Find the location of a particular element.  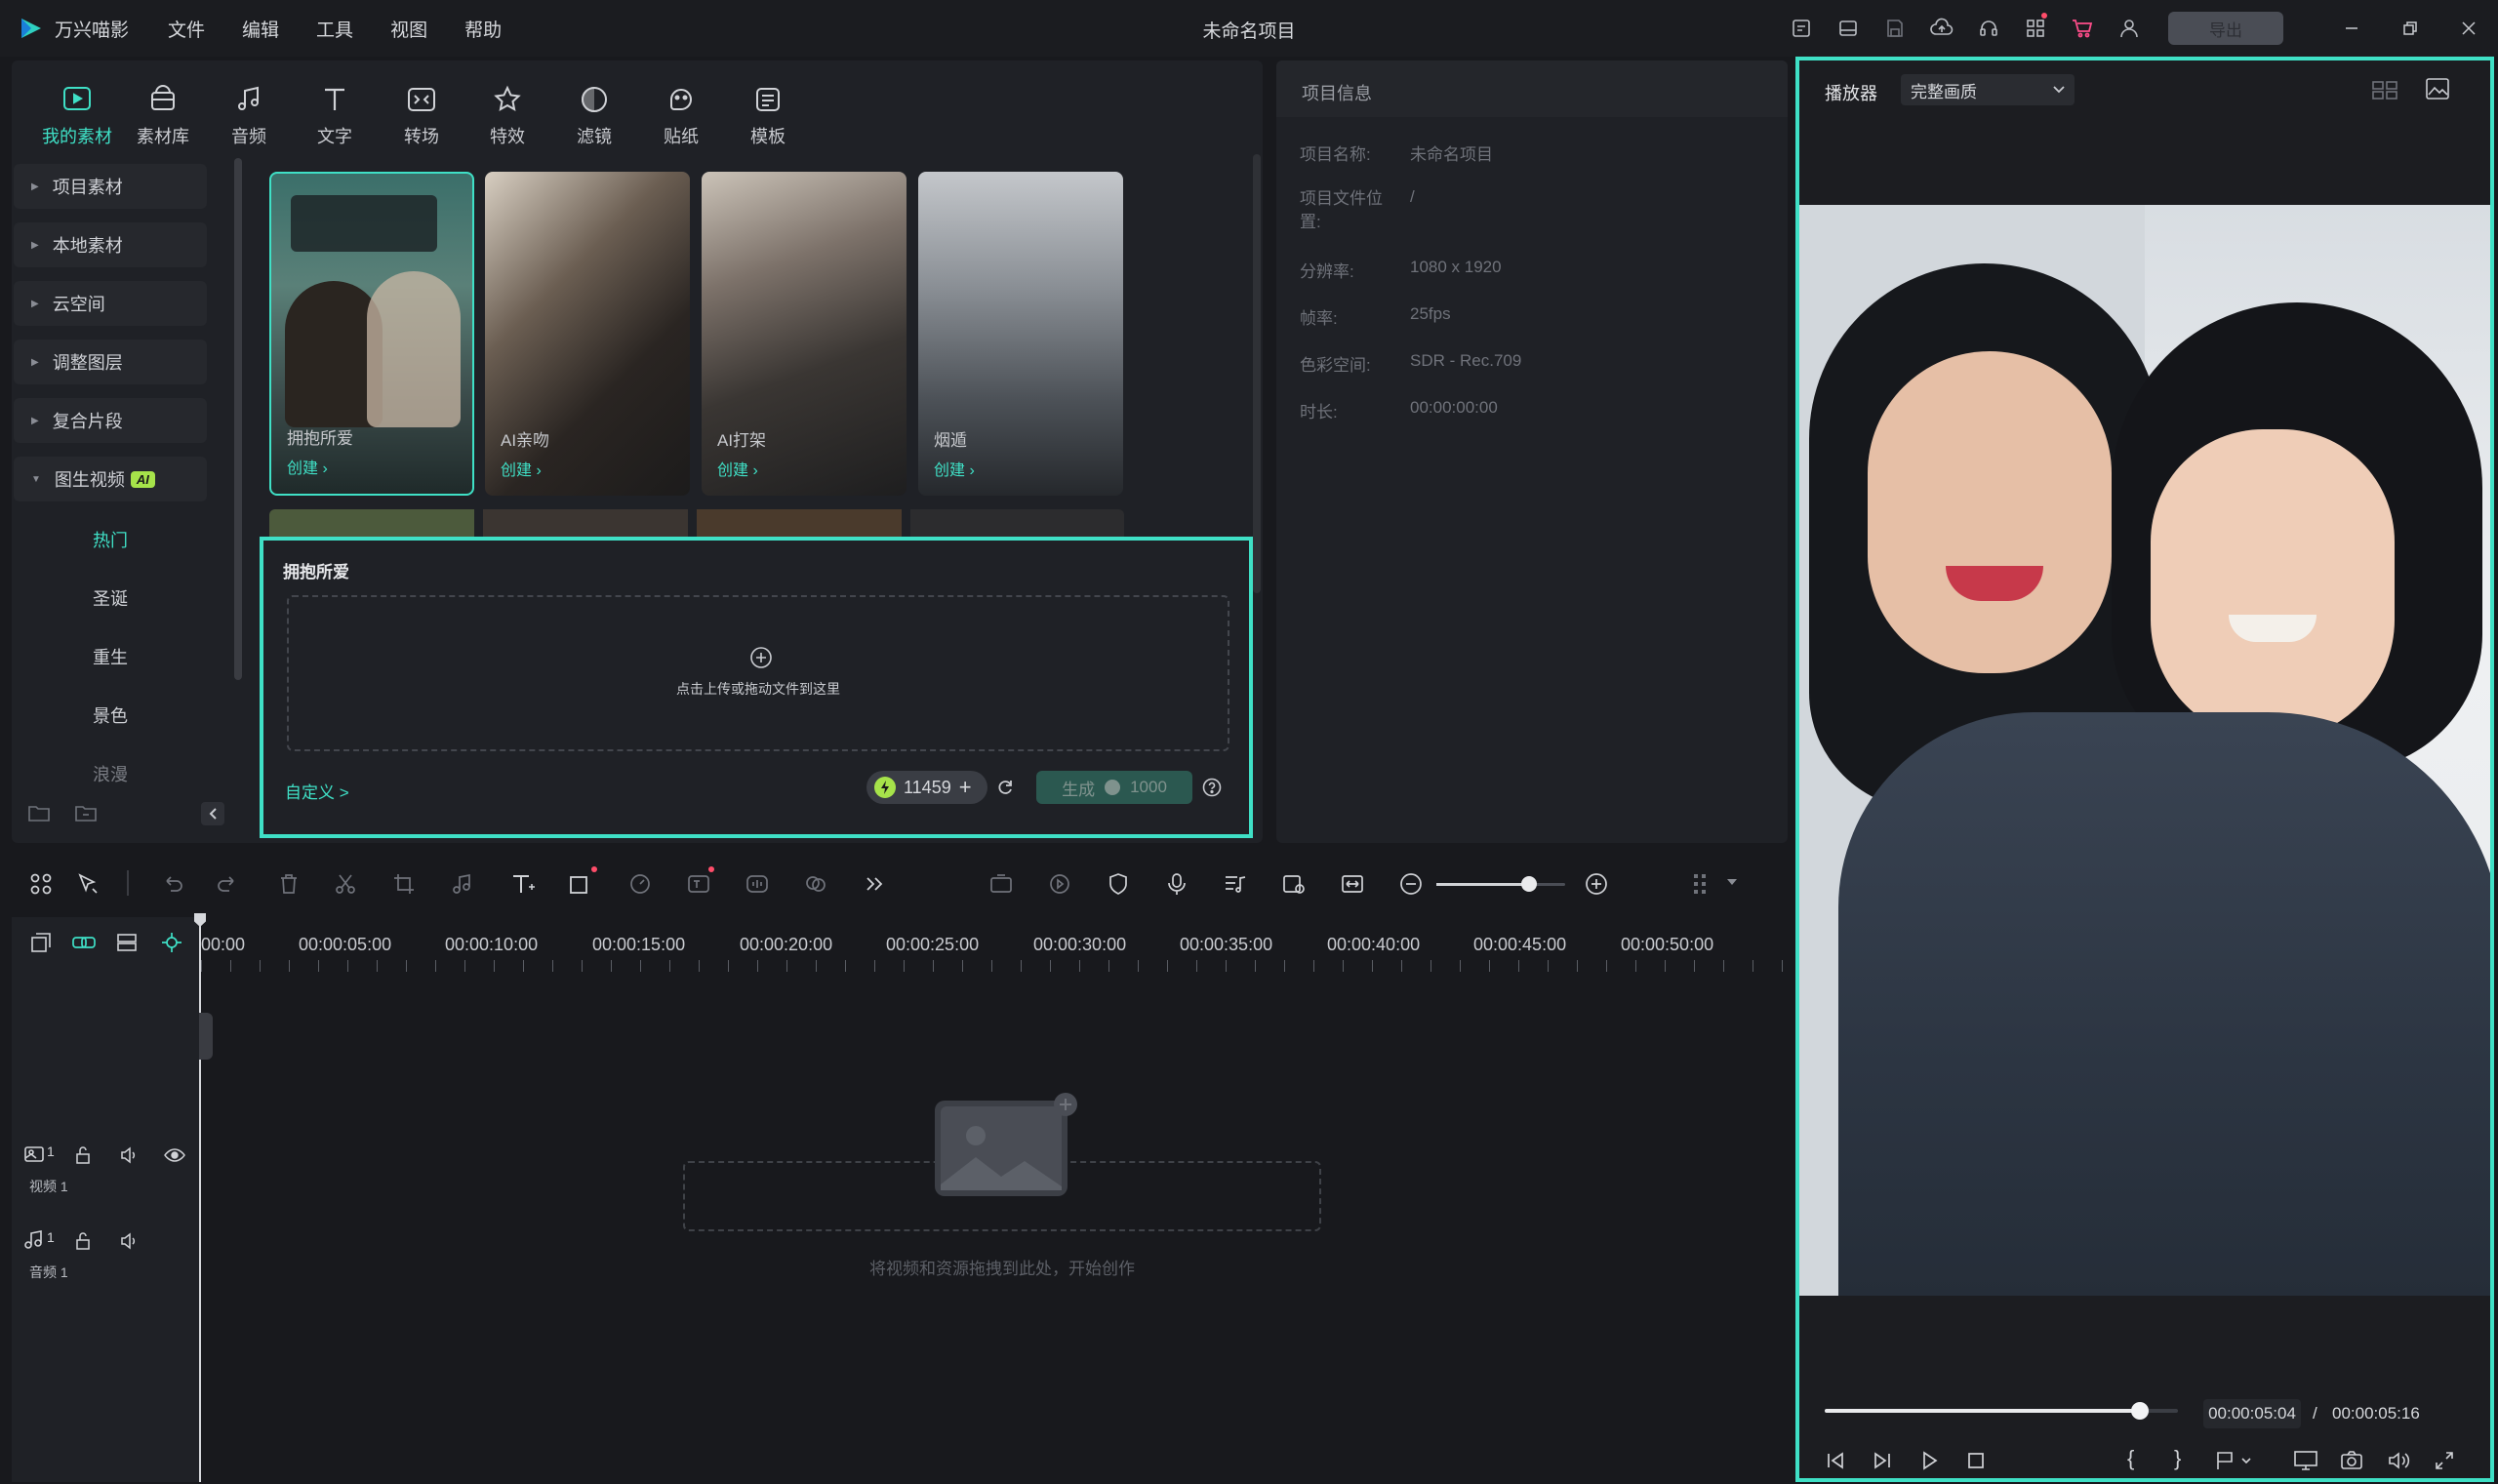

snap-magnet-icon is located at coordinates (171, 942).